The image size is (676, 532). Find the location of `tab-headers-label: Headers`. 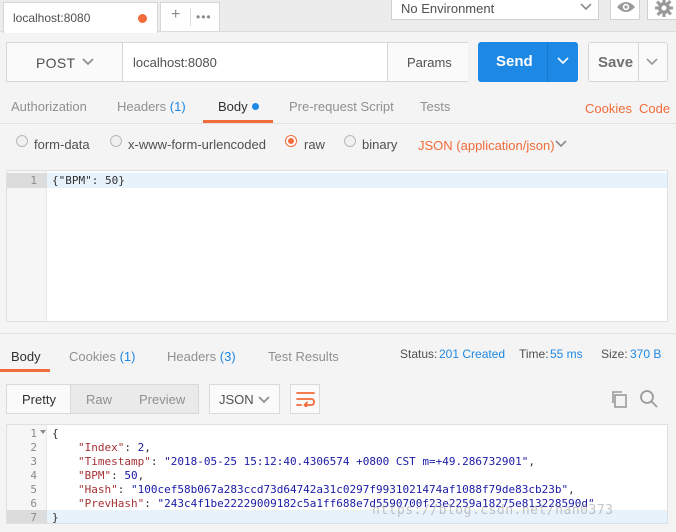

tab-headers-label: Headers is located at coordinates (142, 106).